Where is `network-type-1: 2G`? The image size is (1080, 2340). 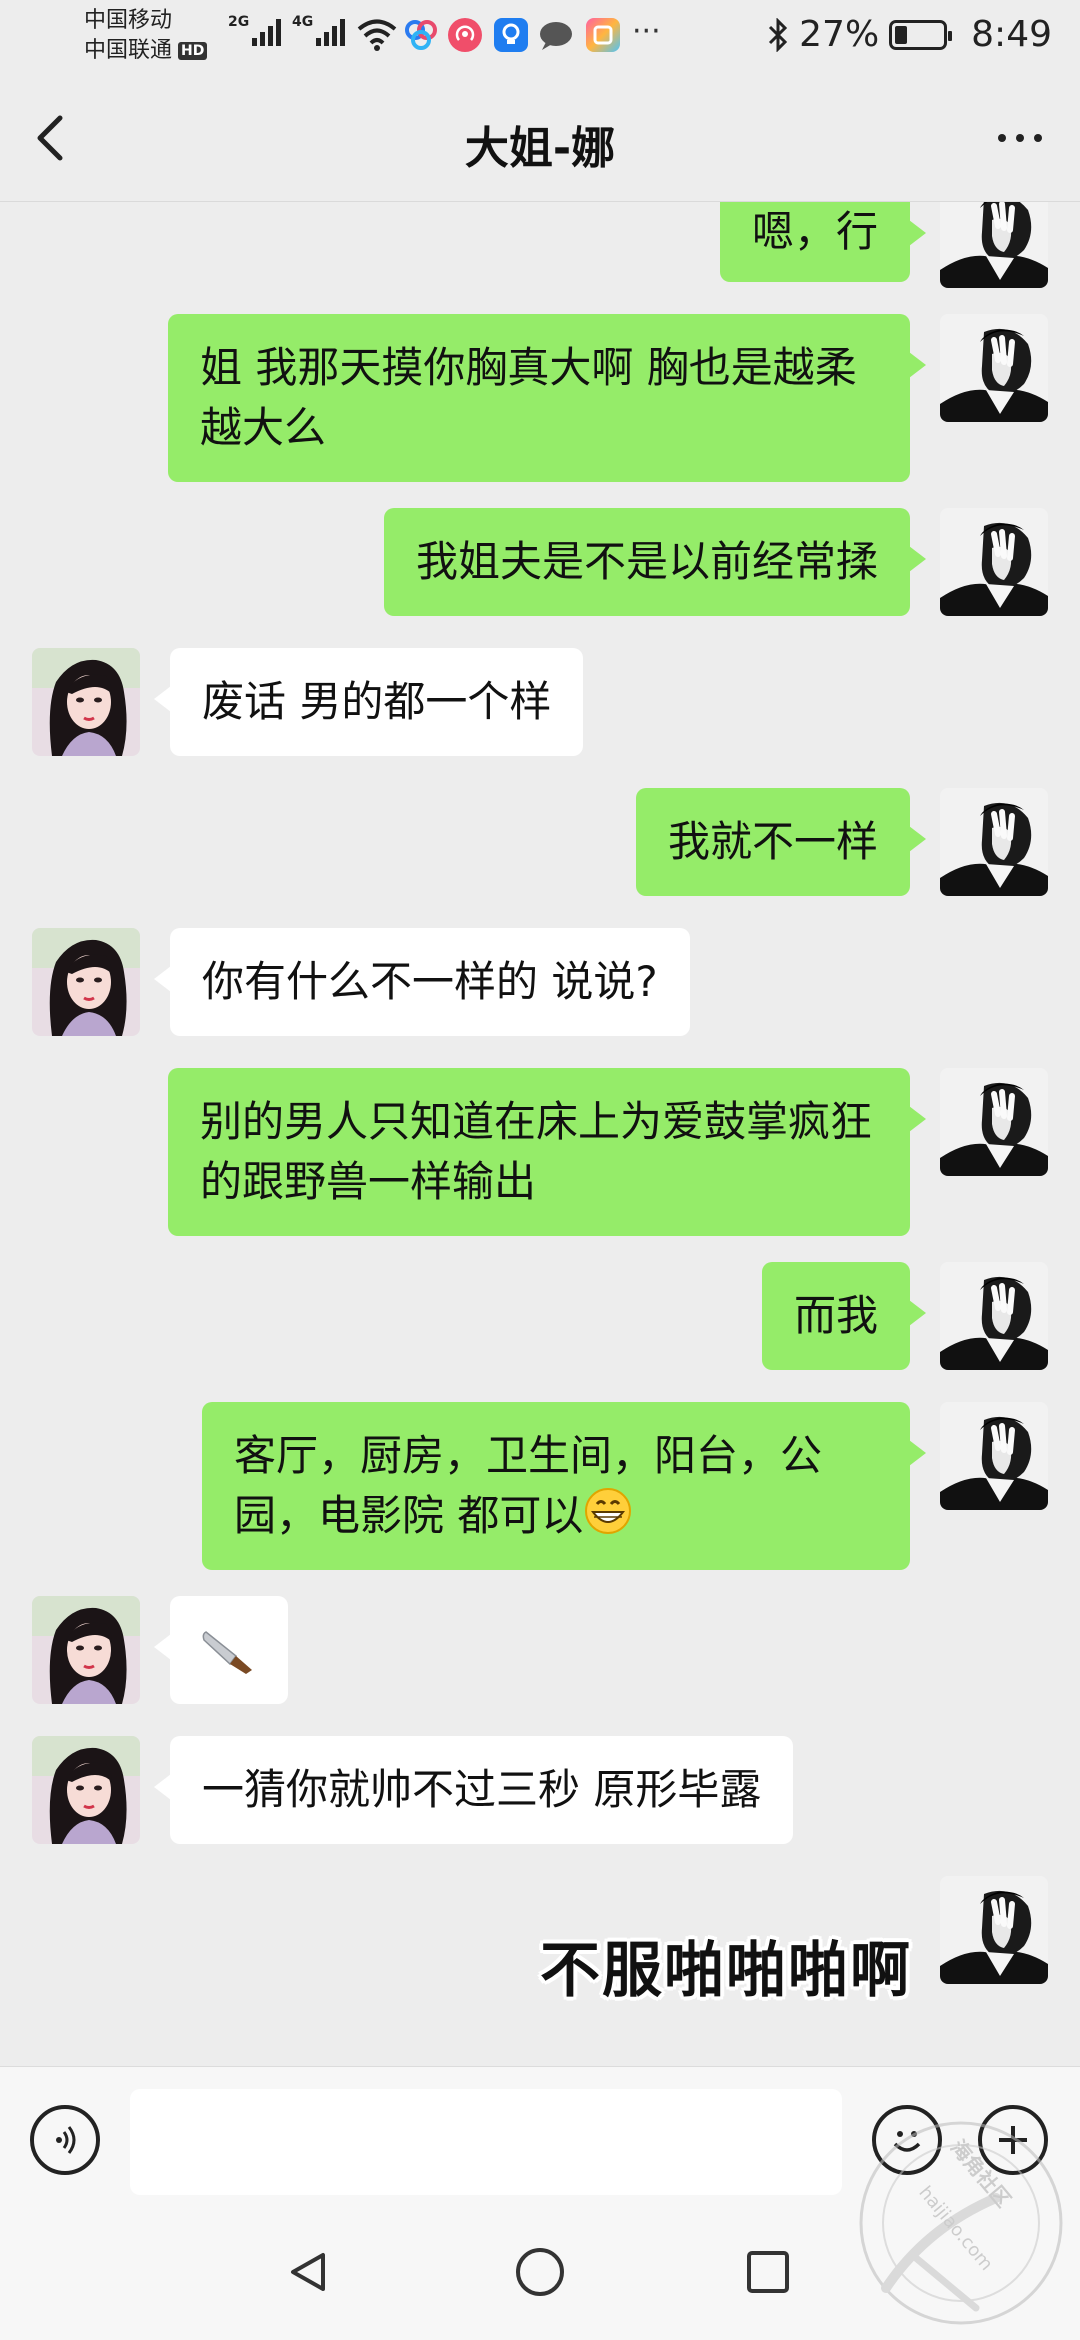
network-type-1: 2G is located at coordinates (239, 22).